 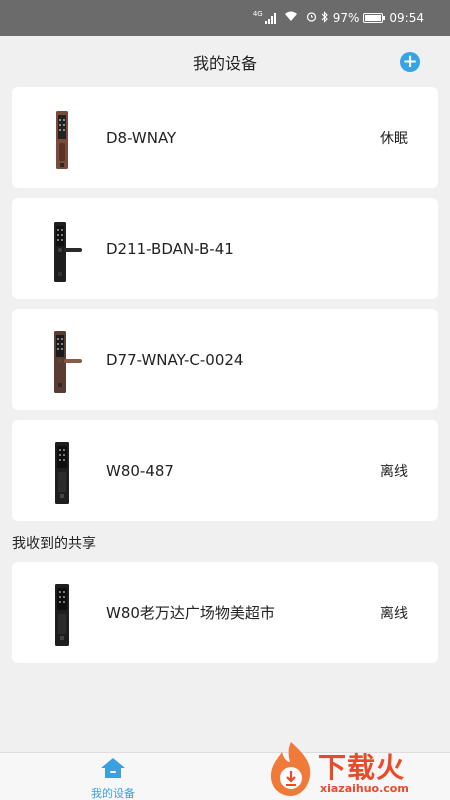 I want to click on network-type: 4G, so click(x=257, y=14).